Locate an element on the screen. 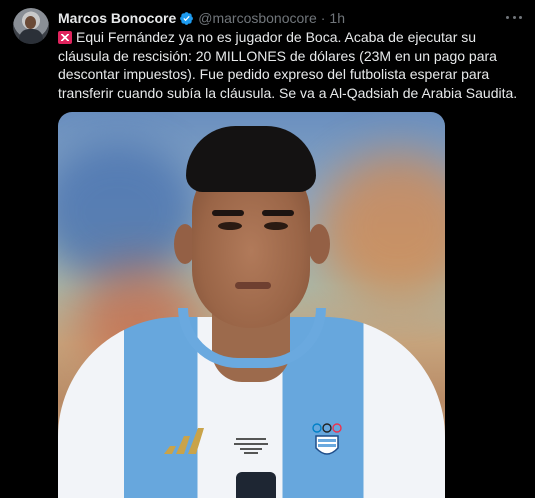  player-hair is located at coordinates (251, 159).